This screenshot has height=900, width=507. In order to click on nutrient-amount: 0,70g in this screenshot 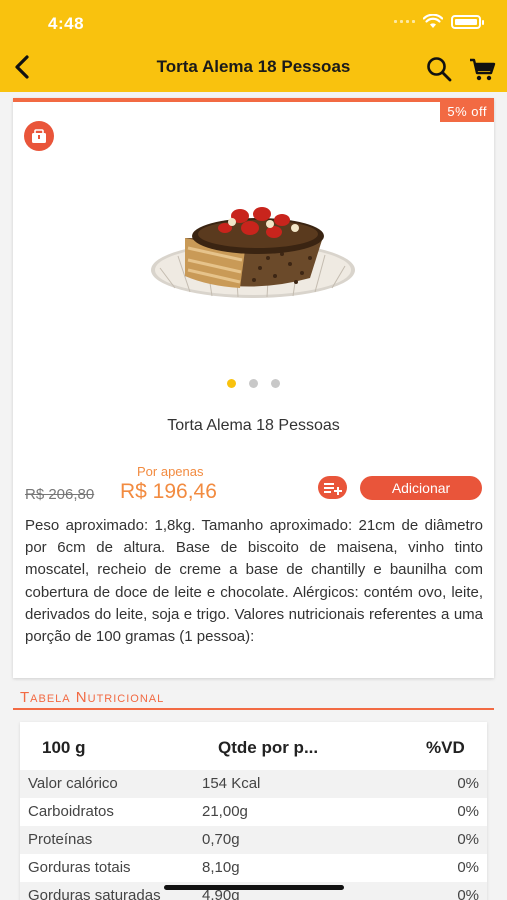, I will do `click(221, 839)`.